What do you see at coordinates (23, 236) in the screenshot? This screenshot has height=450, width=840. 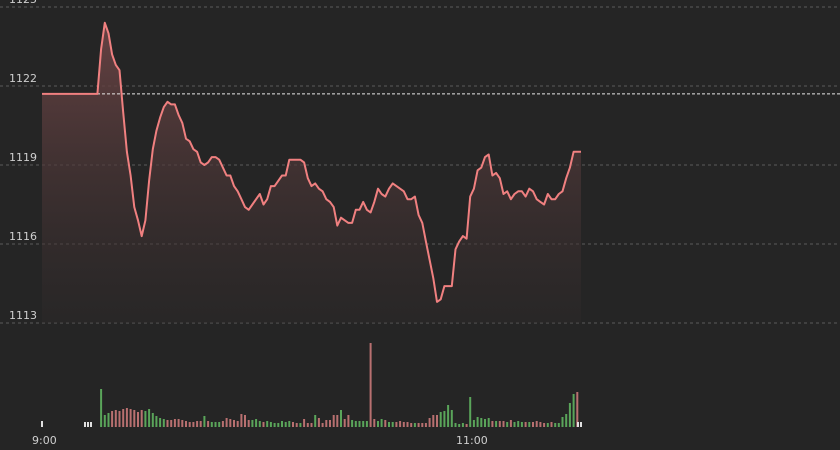 I see `y-tick-label: 1116` at bounding box center [23, 236].